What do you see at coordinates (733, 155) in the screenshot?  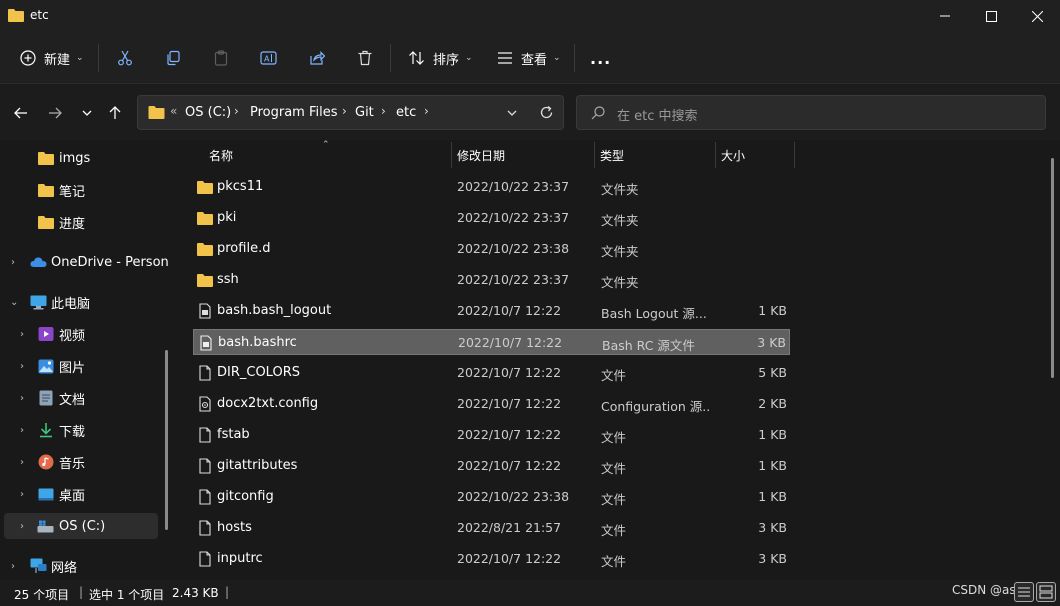 I see `column-header-size: 大小` at bounding box center [733, 155].